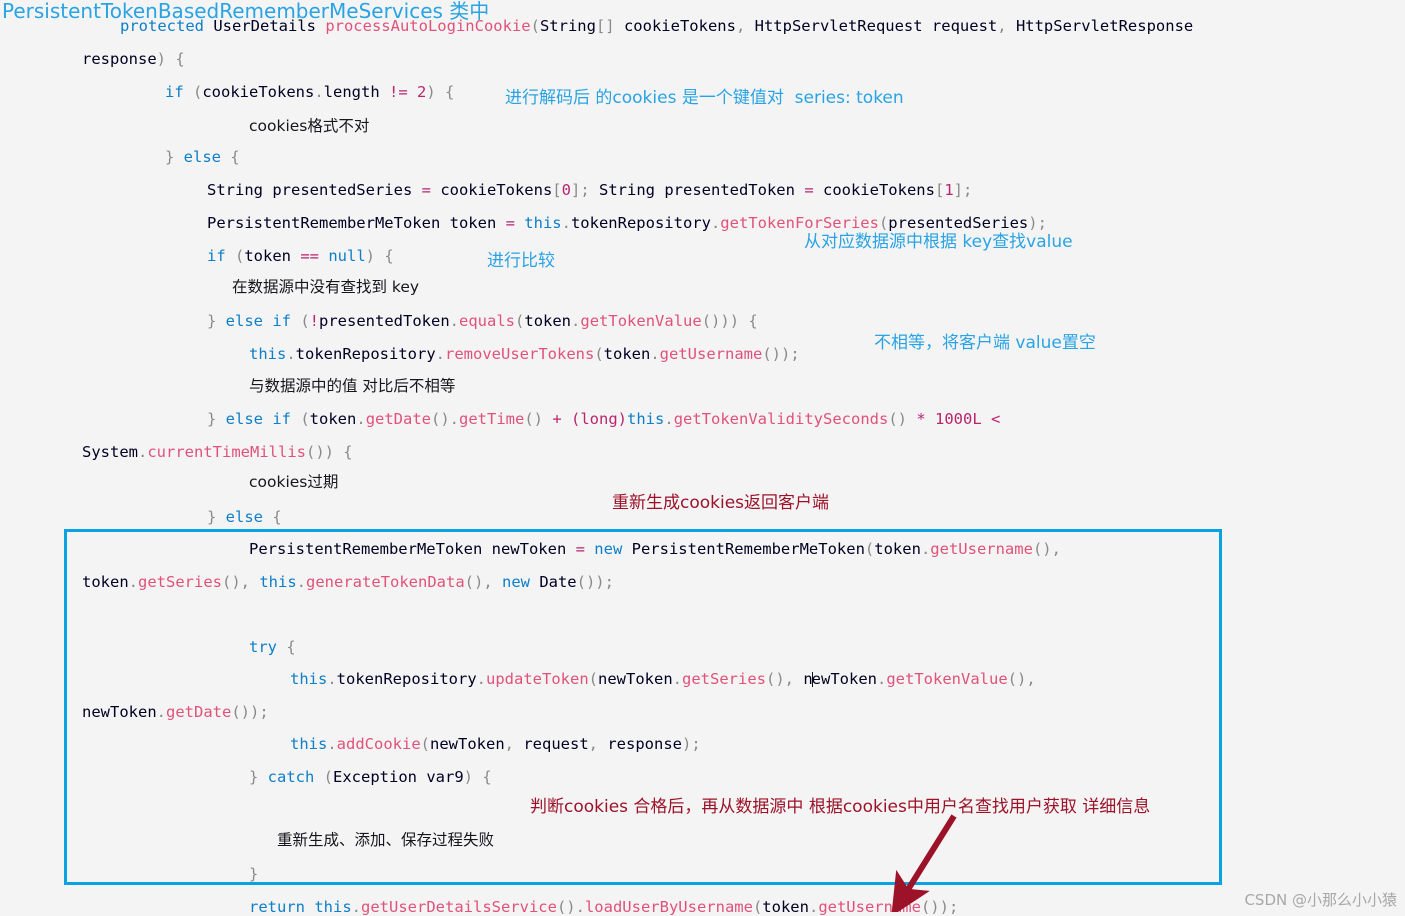 The image size is (1405, 916). Describe the element at coordinates (269, 26) in the screenshot. I see `code-token: UserDetails` at that location.